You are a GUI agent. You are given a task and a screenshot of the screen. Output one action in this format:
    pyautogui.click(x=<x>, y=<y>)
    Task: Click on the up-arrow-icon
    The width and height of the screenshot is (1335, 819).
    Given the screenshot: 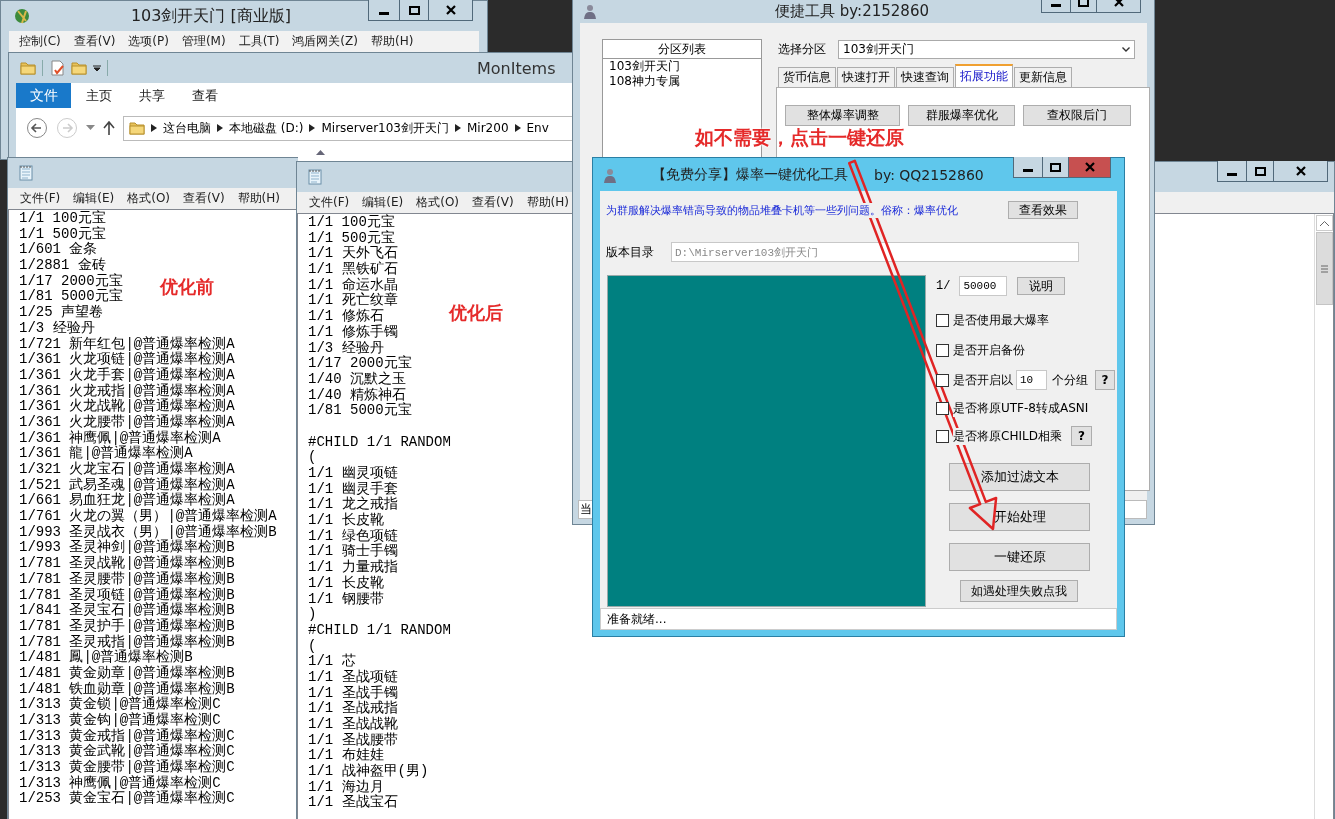 What is the action you would take?
    pyautogui.click(x=109, y=128)
    